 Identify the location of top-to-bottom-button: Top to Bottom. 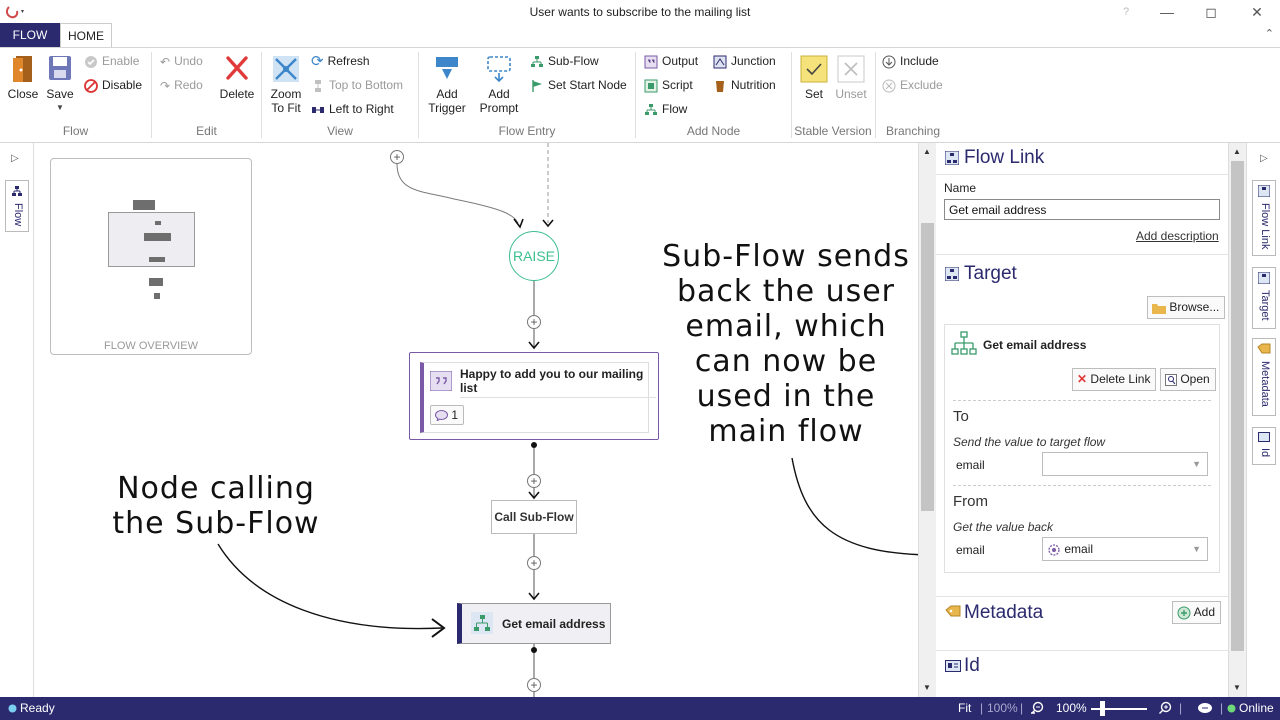
(357, 85).